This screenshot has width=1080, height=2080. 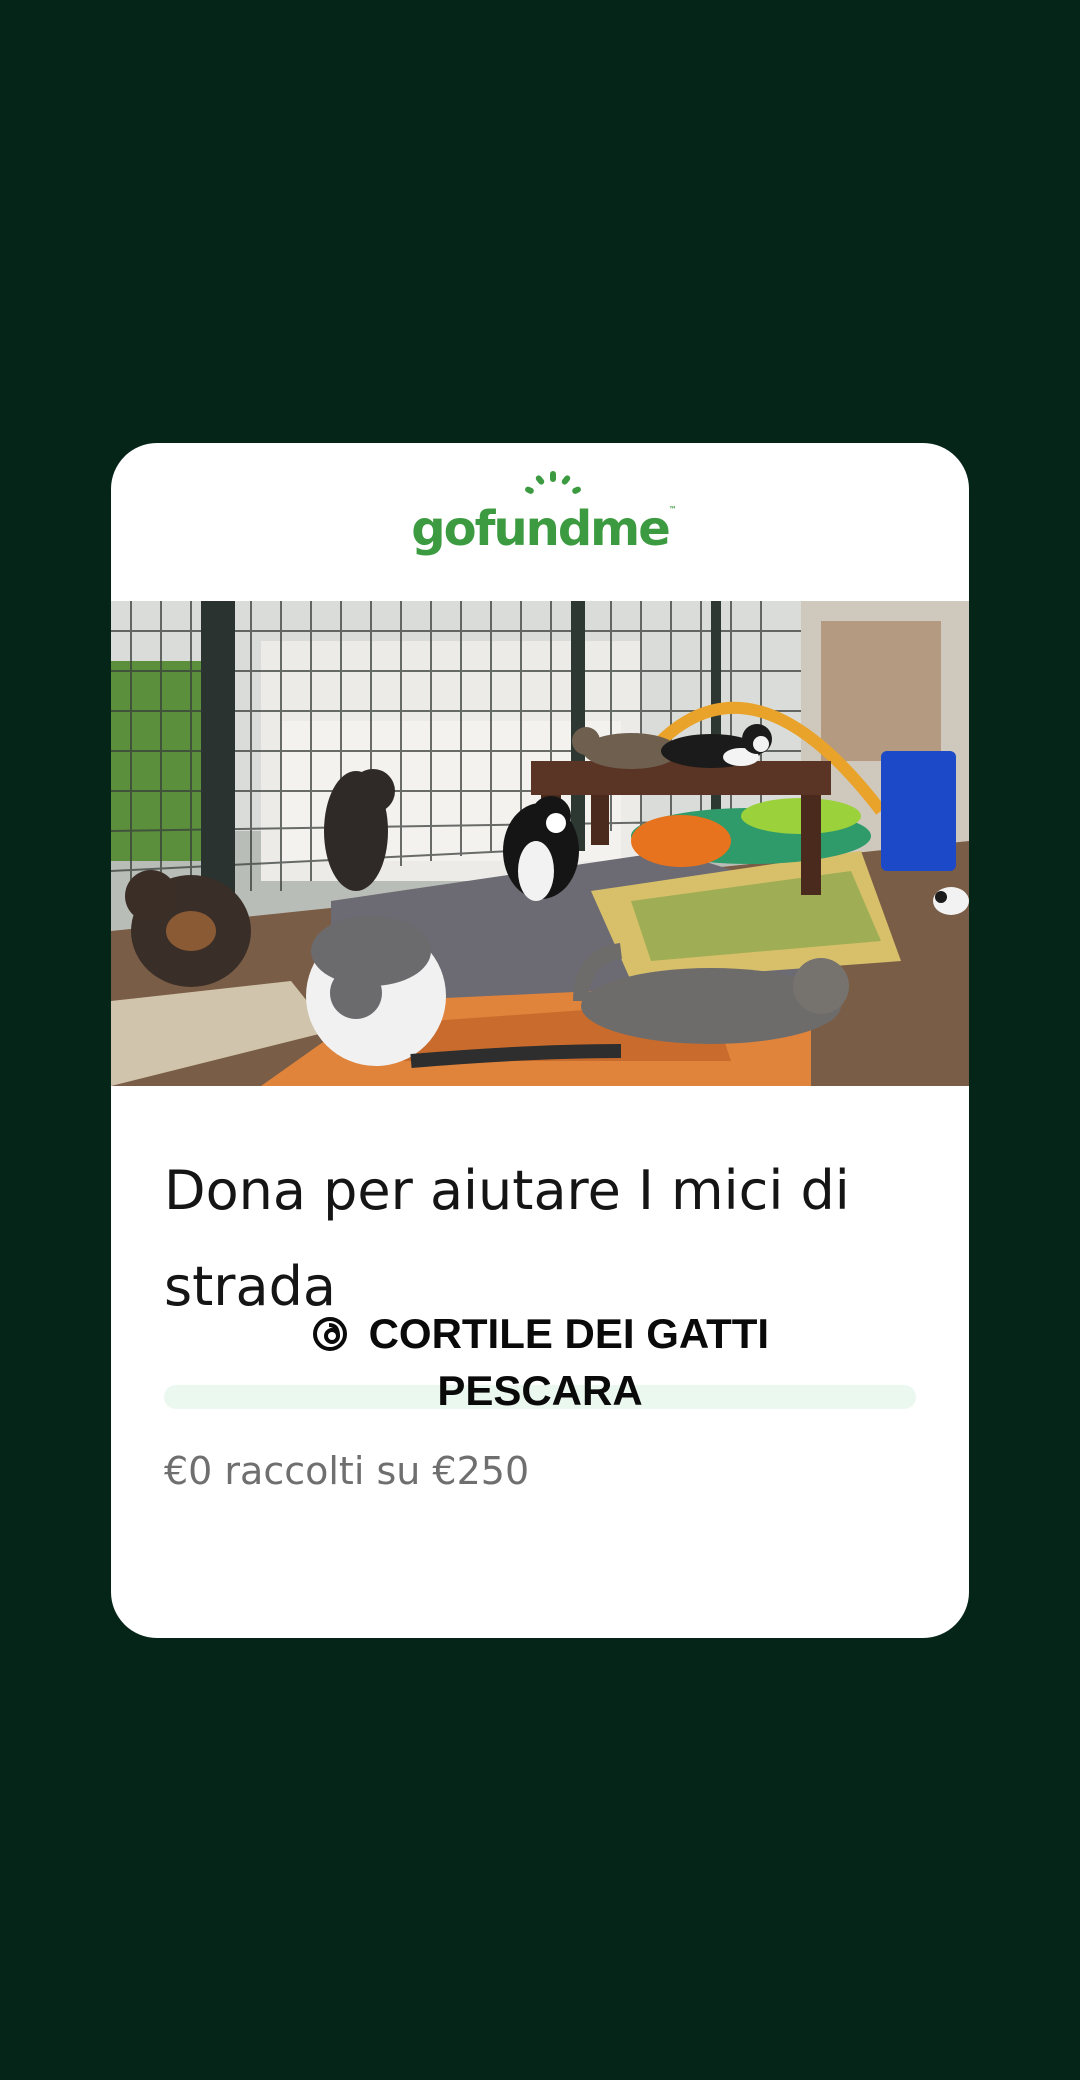 What do you see at coordinates (553, 482) in the screenshot?
I see `logo-sun-rays-icon` at bounding box center [553, 482].